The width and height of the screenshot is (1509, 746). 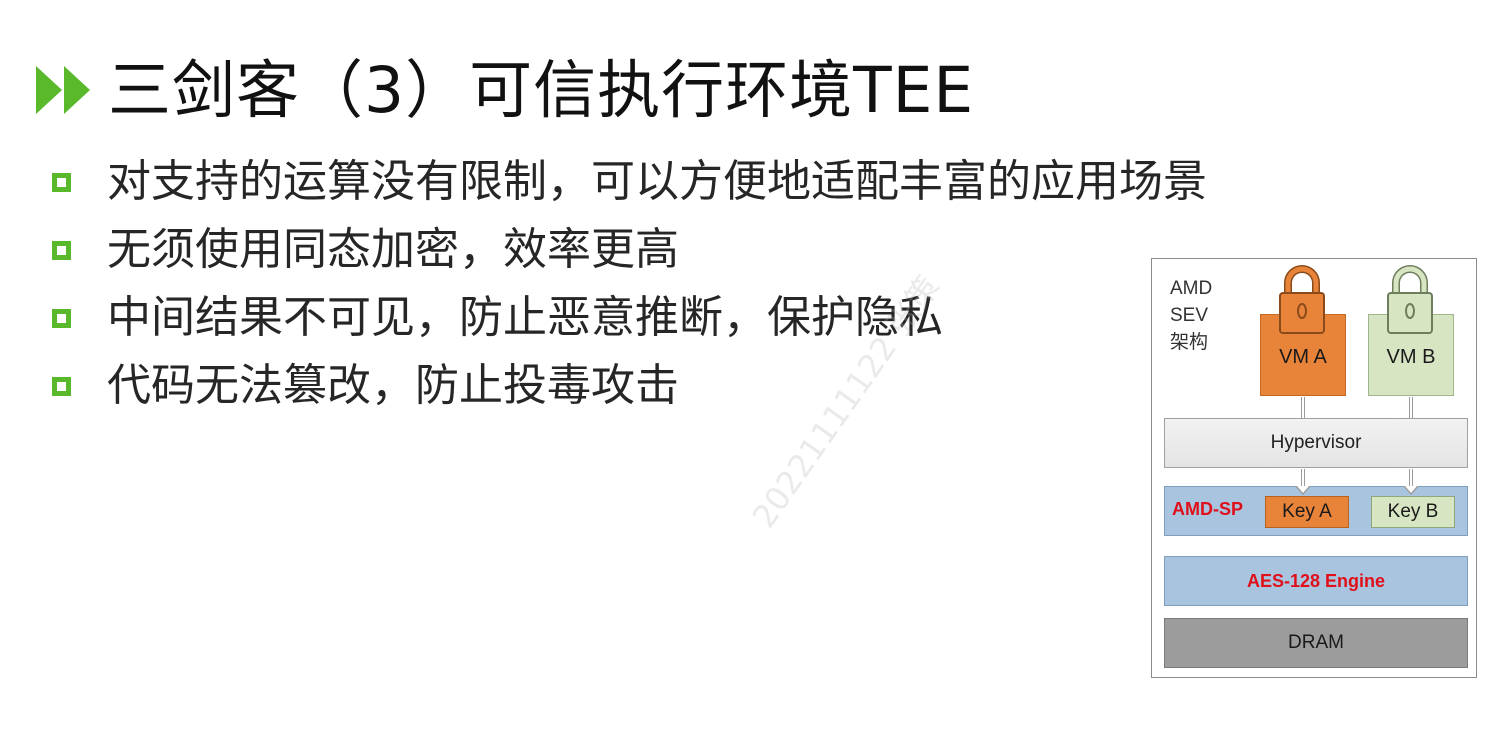 I want to click on bullet-text: 代码无法篡改，防止投毒攻击, so click(x=393, y=385).